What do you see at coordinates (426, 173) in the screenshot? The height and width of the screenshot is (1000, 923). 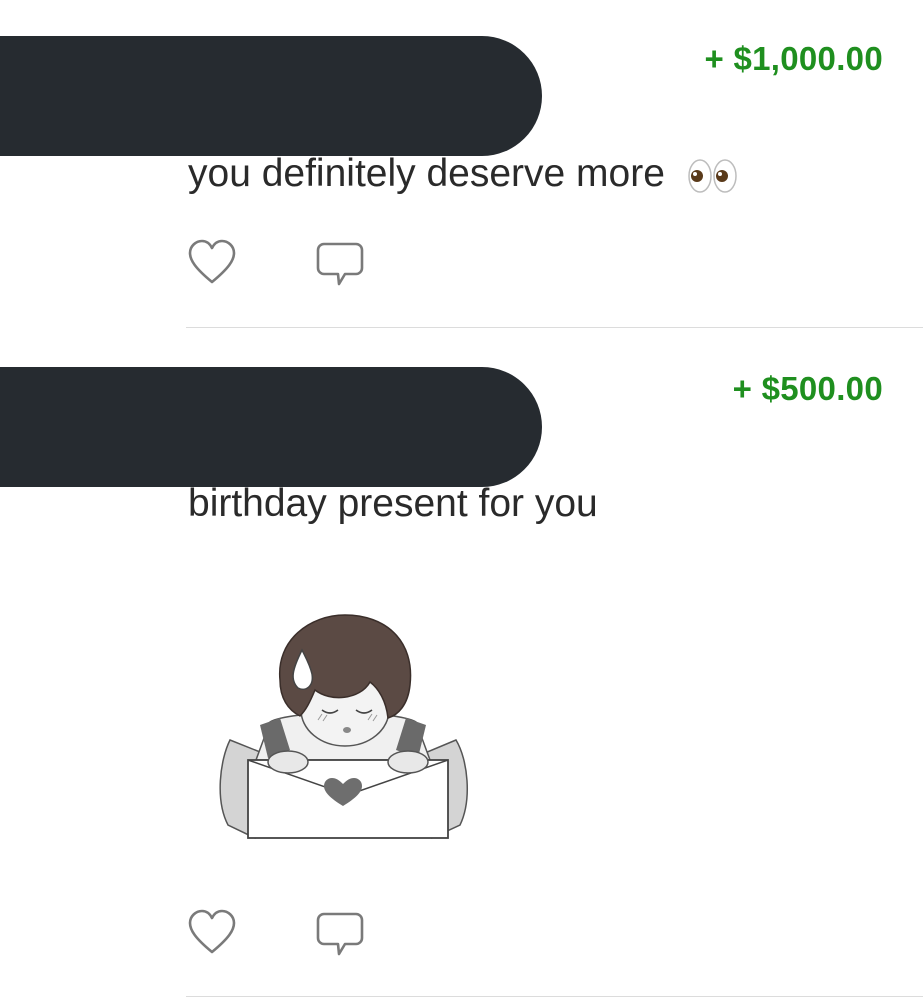 I see `transaction-note-text: you definitely deserve more` at bounding box center [426, 173].